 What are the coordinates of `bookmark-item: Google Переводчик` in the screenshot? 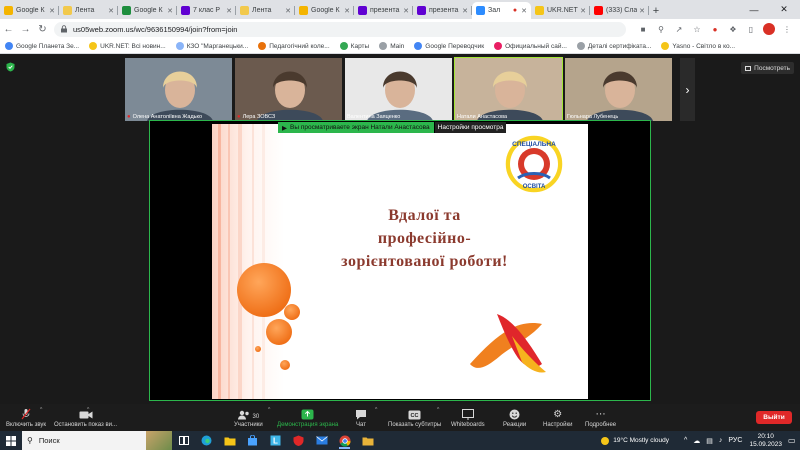 It's located at (449, 46).